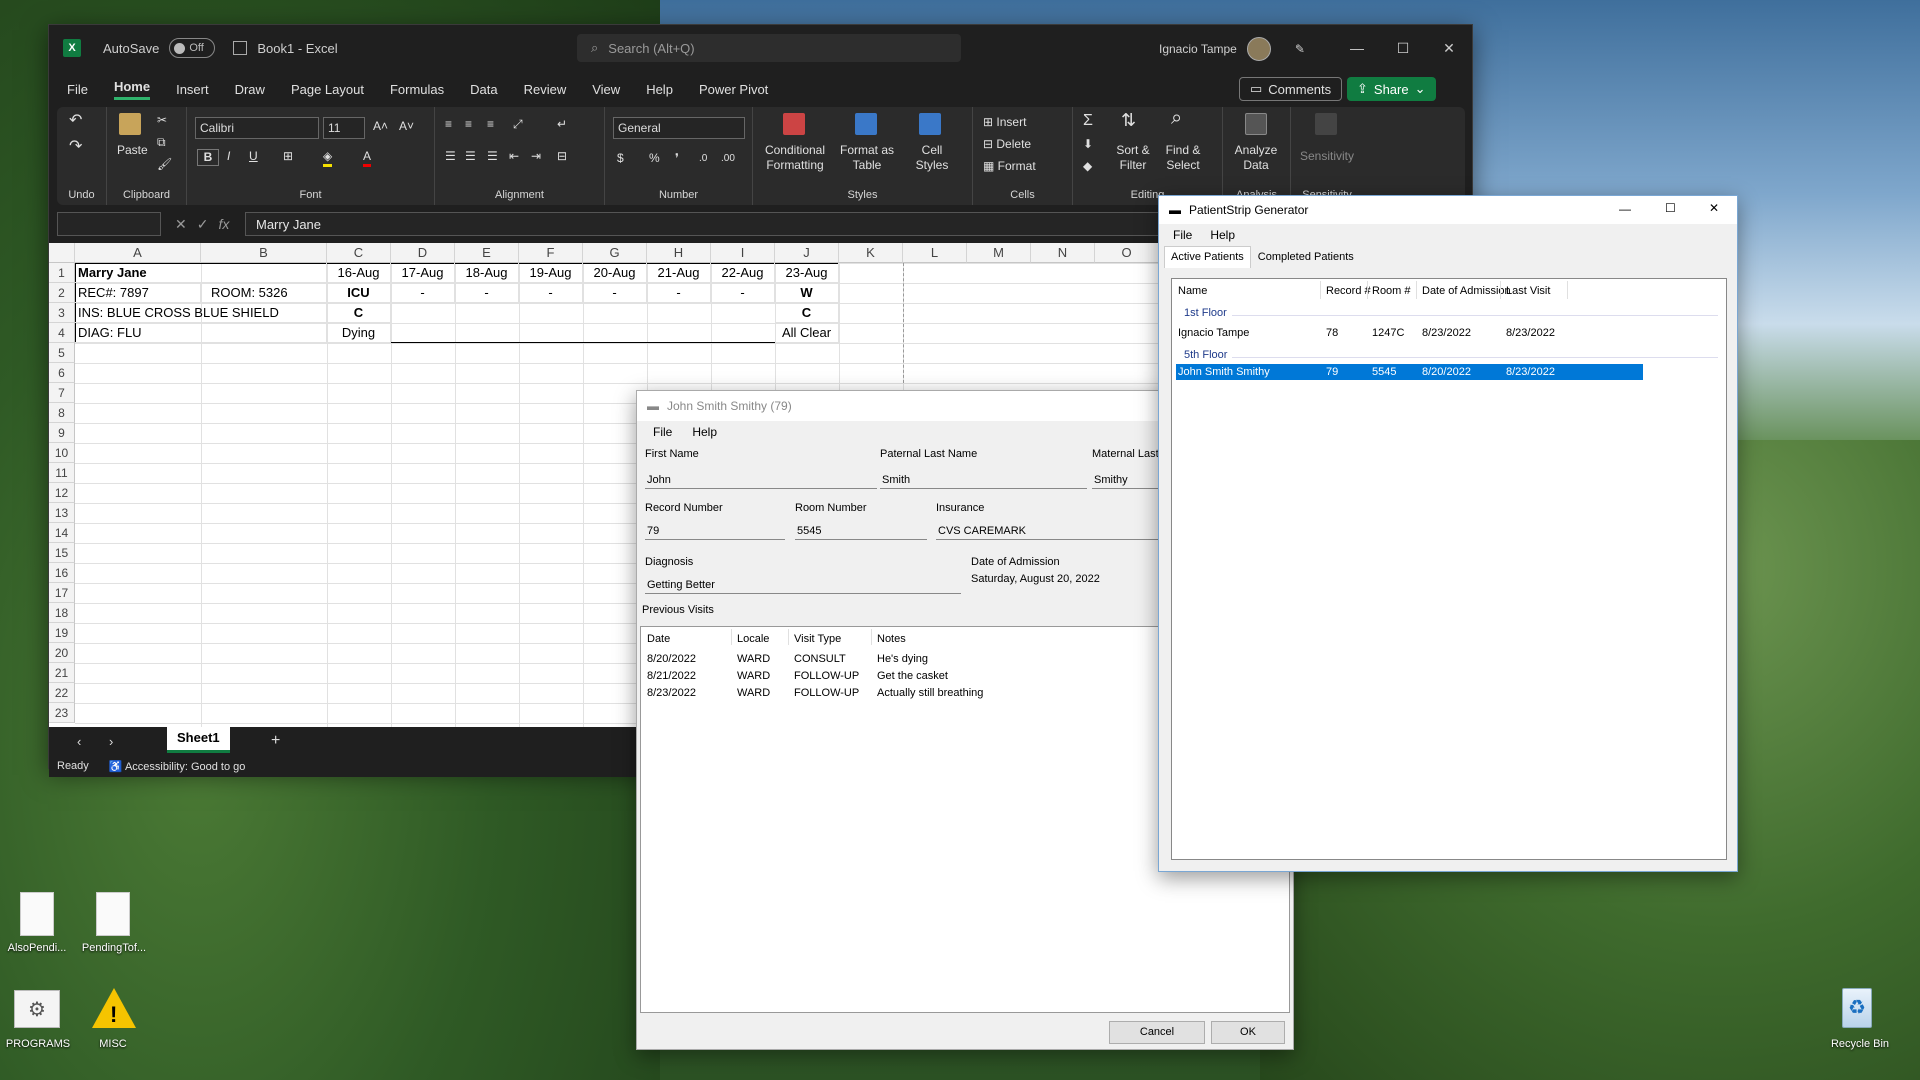  Describe the element at coordinates (62, 533) in the screenshot. I see `row-header: 14` at that location.